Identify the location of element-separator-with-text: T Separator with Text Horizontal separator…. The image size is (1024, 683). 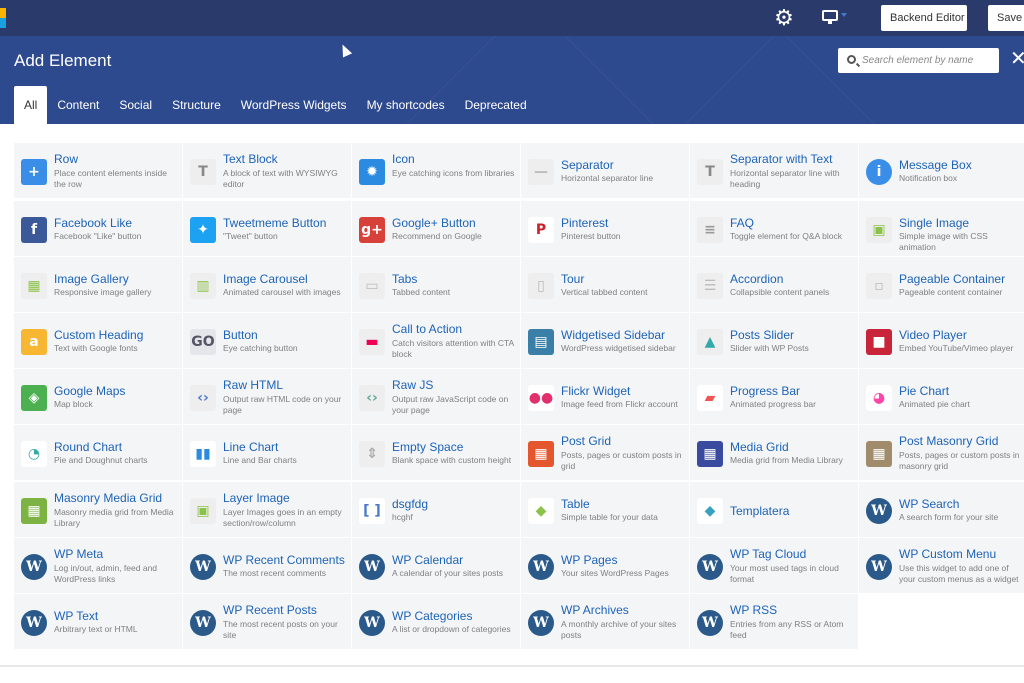
(774, 170).